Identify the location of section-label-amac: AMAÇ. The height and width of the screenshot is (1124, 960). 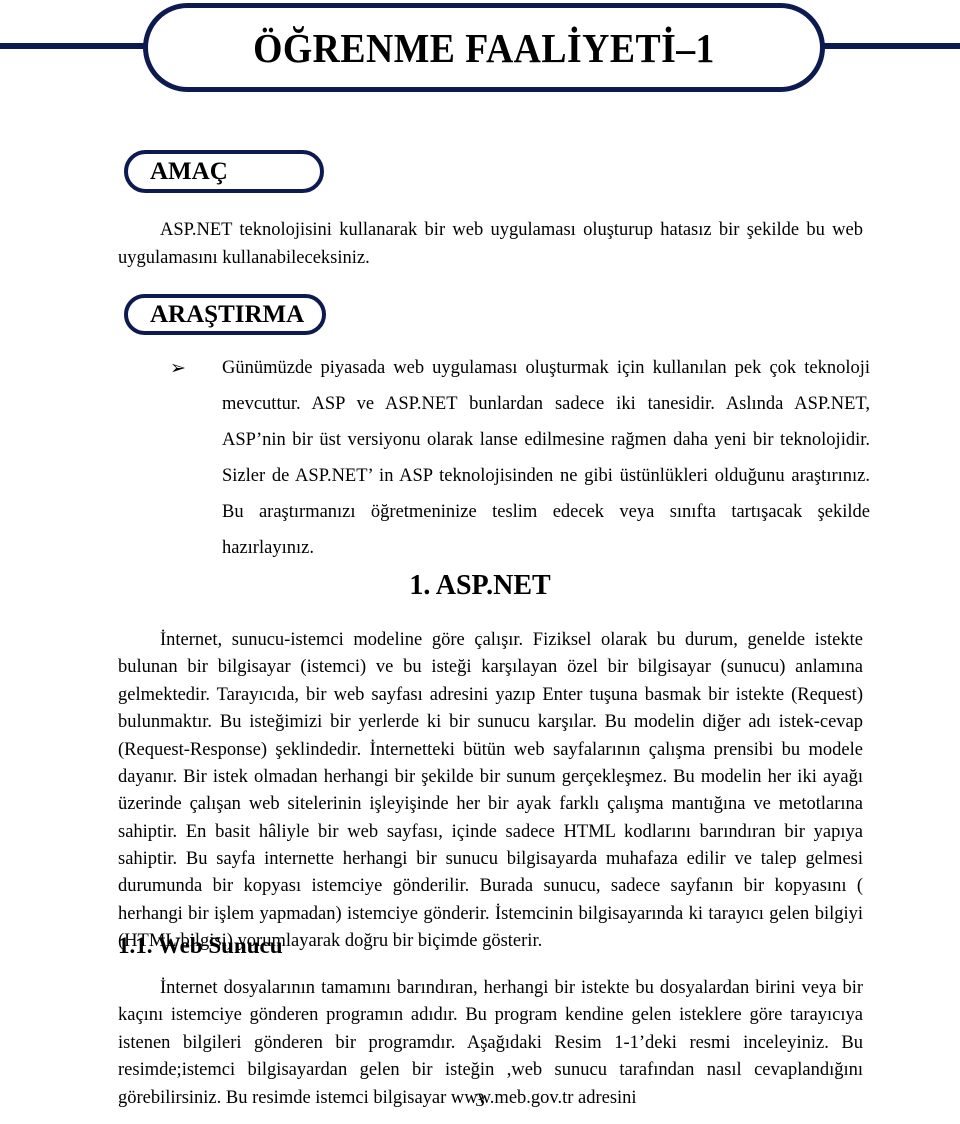
(224, 171).